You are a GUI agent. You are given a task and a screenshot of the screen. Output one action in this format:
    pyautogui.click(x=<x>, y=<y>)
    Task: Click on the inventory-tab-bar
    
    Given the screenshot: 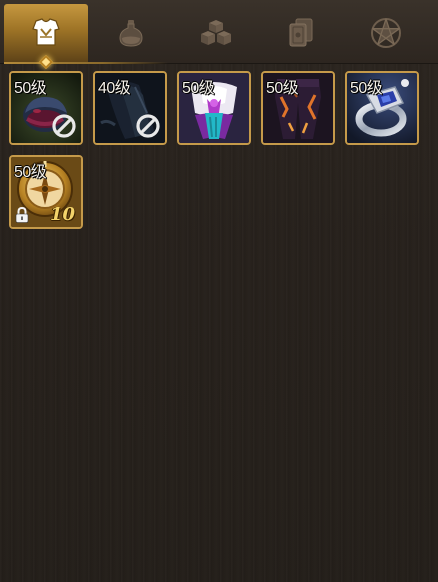 What is the action you would take?
    pyautogui.click(x=219, y=35)
    